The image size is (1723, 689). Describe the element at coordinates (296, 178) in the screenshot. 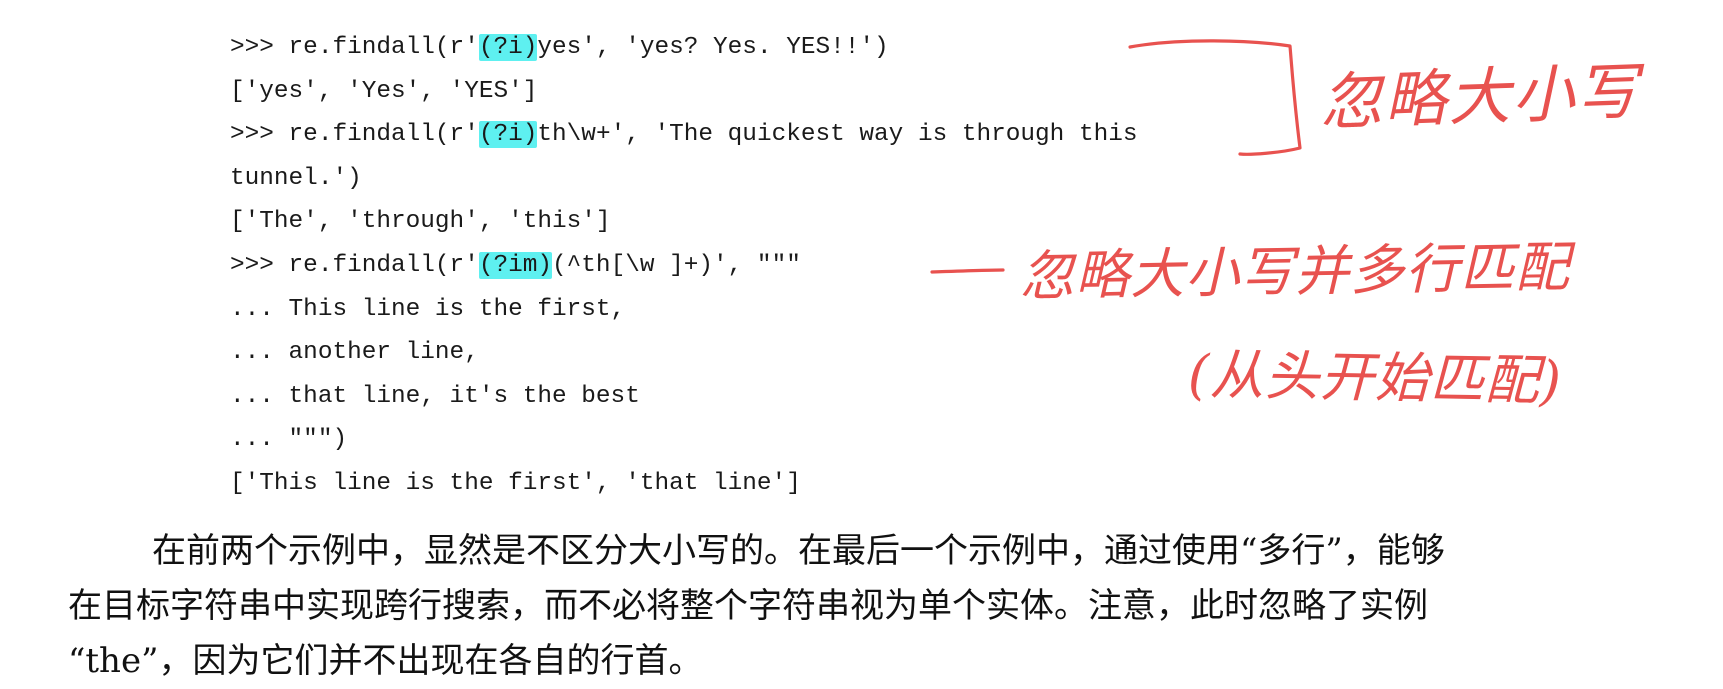

I see `code-line: tunnel.')` at that location.